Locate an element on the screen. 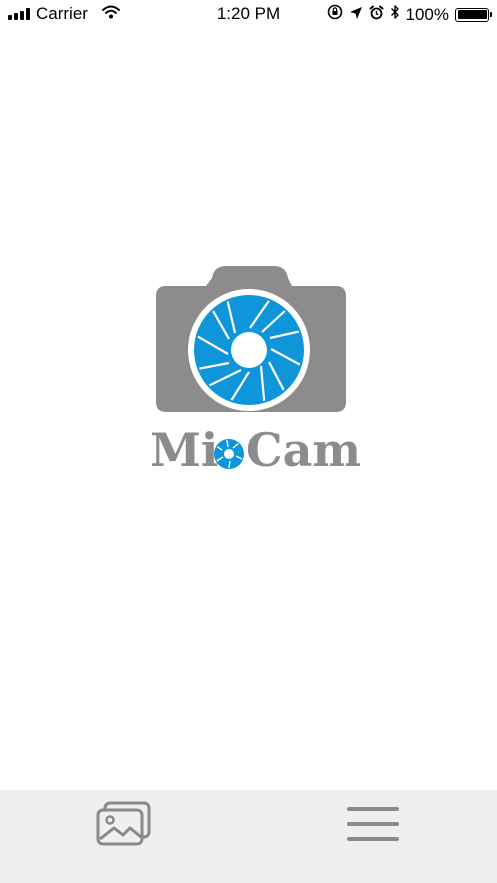 The width and height of the screenshot is (497, 883). location-icon is located at coordinates (356, 15).